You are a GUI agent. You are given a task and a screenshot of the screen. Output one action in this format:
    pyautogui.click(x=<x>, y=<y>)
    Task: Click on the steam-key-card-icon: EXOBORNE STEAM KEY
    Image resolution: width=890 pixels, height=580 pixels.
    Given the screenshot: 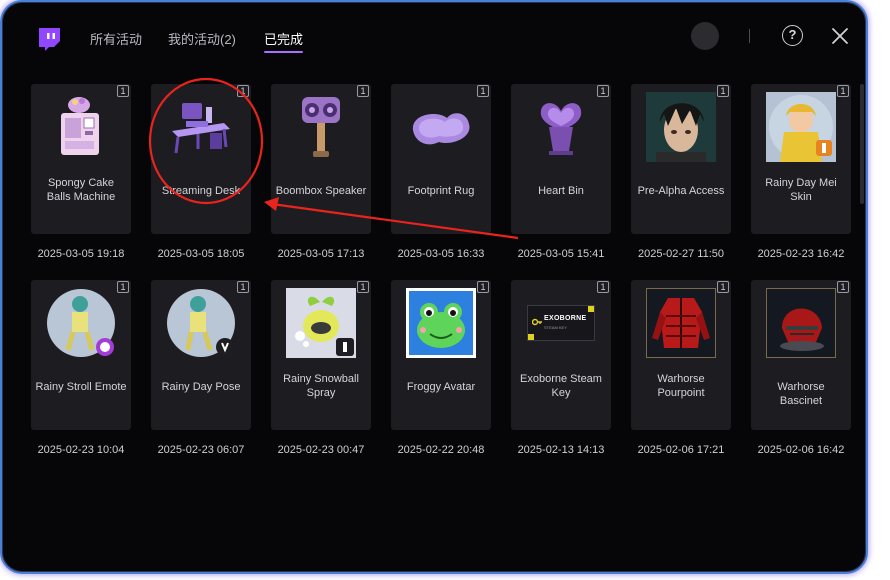 What is the action you would take?
    pyautogui.click(x=561, y=323)
    